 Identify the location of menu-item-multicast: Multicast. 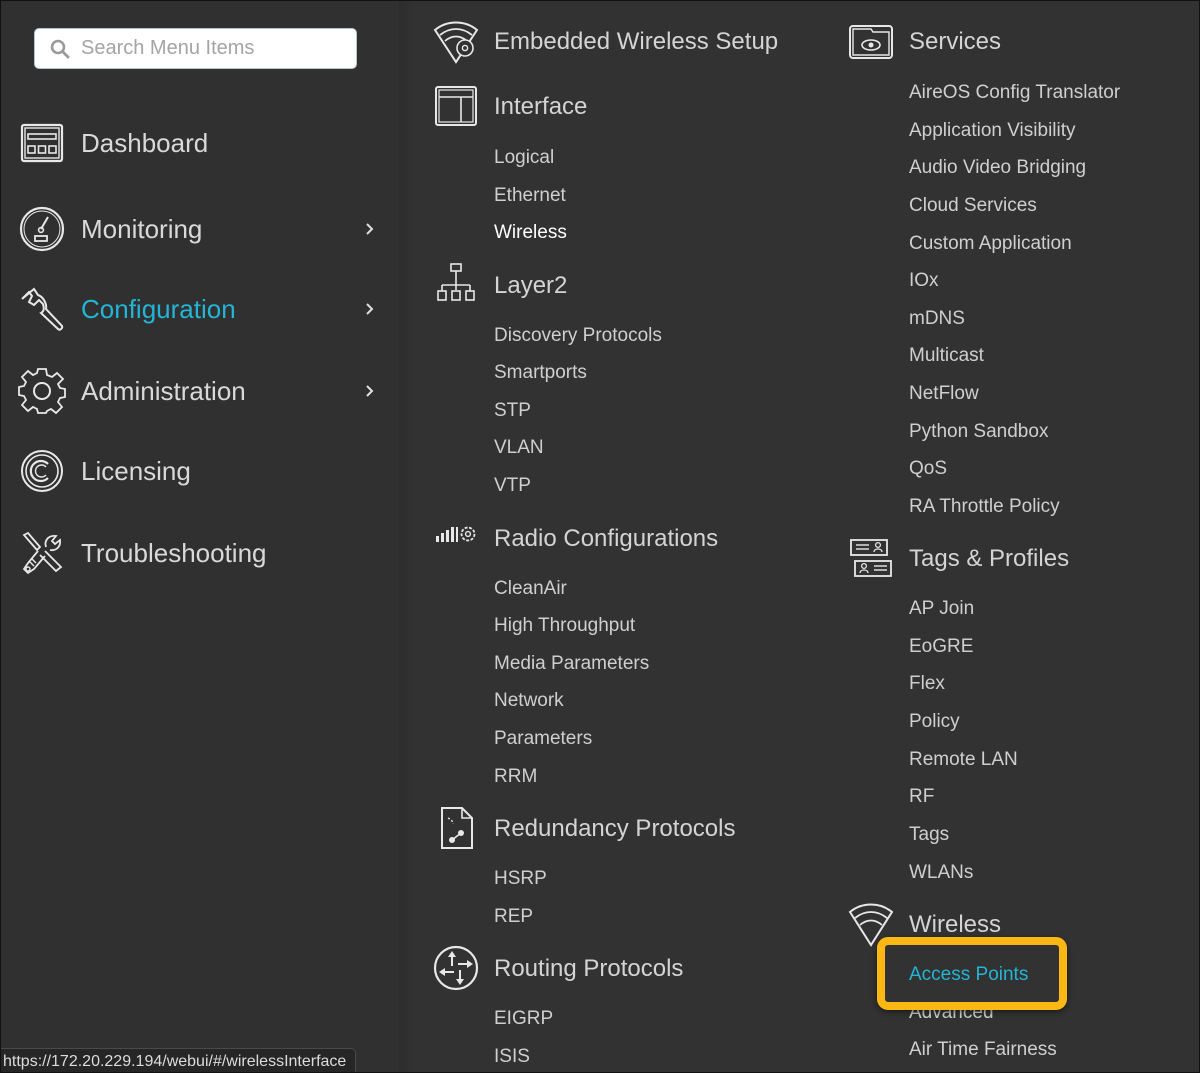
(946, 356).